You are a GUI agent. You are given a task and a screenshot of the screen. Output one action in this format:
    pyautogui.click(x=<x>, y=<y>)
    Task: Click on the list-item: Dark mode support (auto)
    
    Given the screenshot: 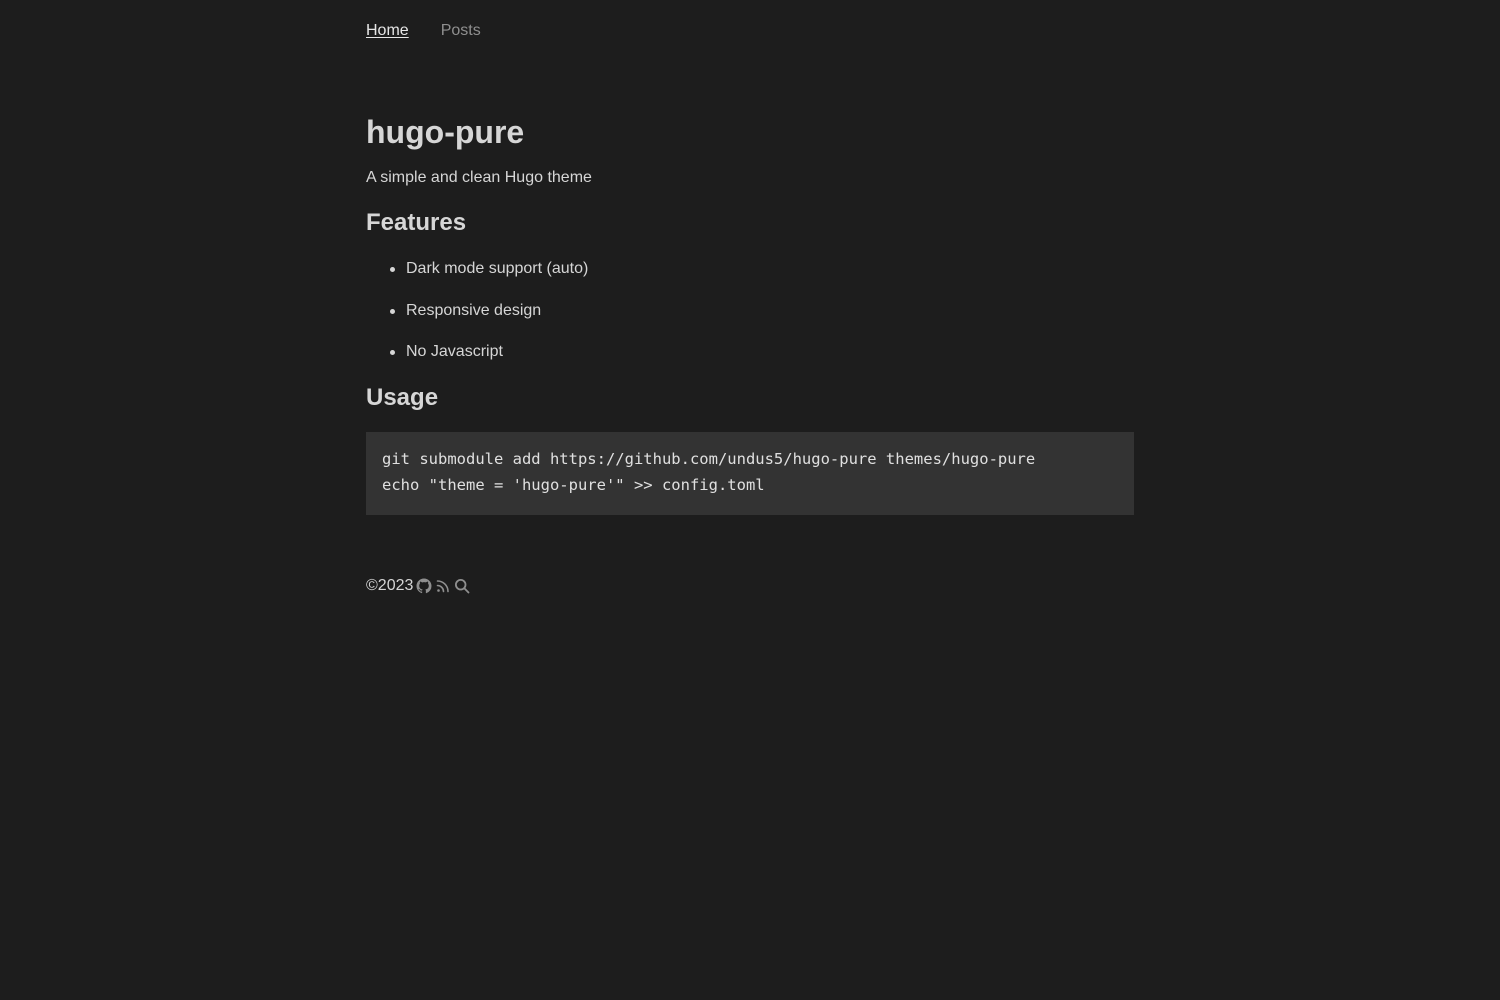 What is the action you would take?
    pyautogui.click(x=488, y=280)
    